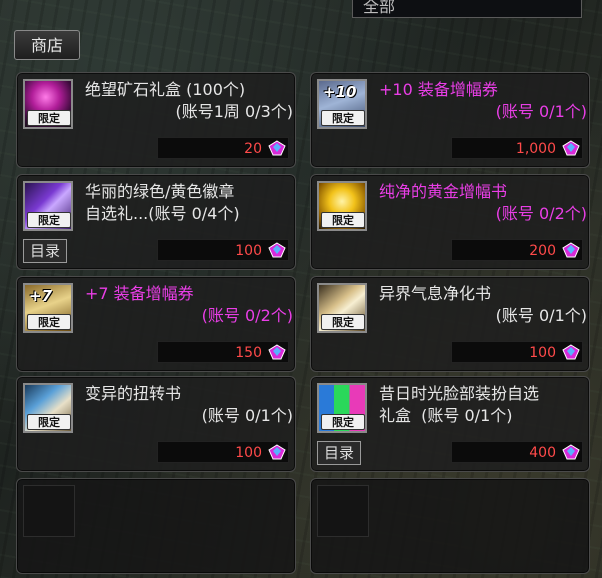  Describe the element at coordinates (253, 149) in the screenshot. I see `item-price: 20` at that location.